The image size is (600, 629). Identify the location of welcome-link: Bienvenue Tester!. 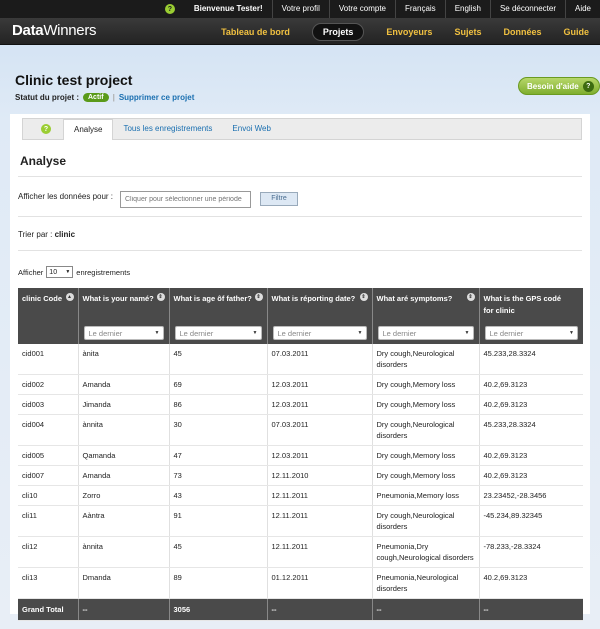
(228, 9).